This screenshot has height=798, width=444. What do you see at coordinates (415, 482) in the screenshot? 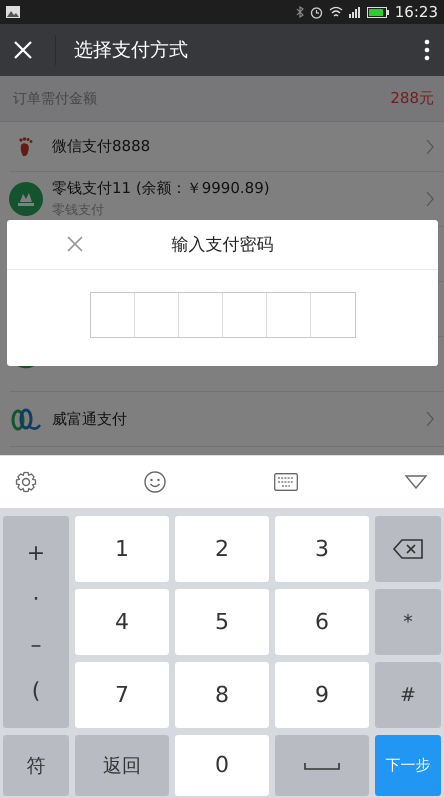
I see `collapse-icon` at bounding box center [415, 482].